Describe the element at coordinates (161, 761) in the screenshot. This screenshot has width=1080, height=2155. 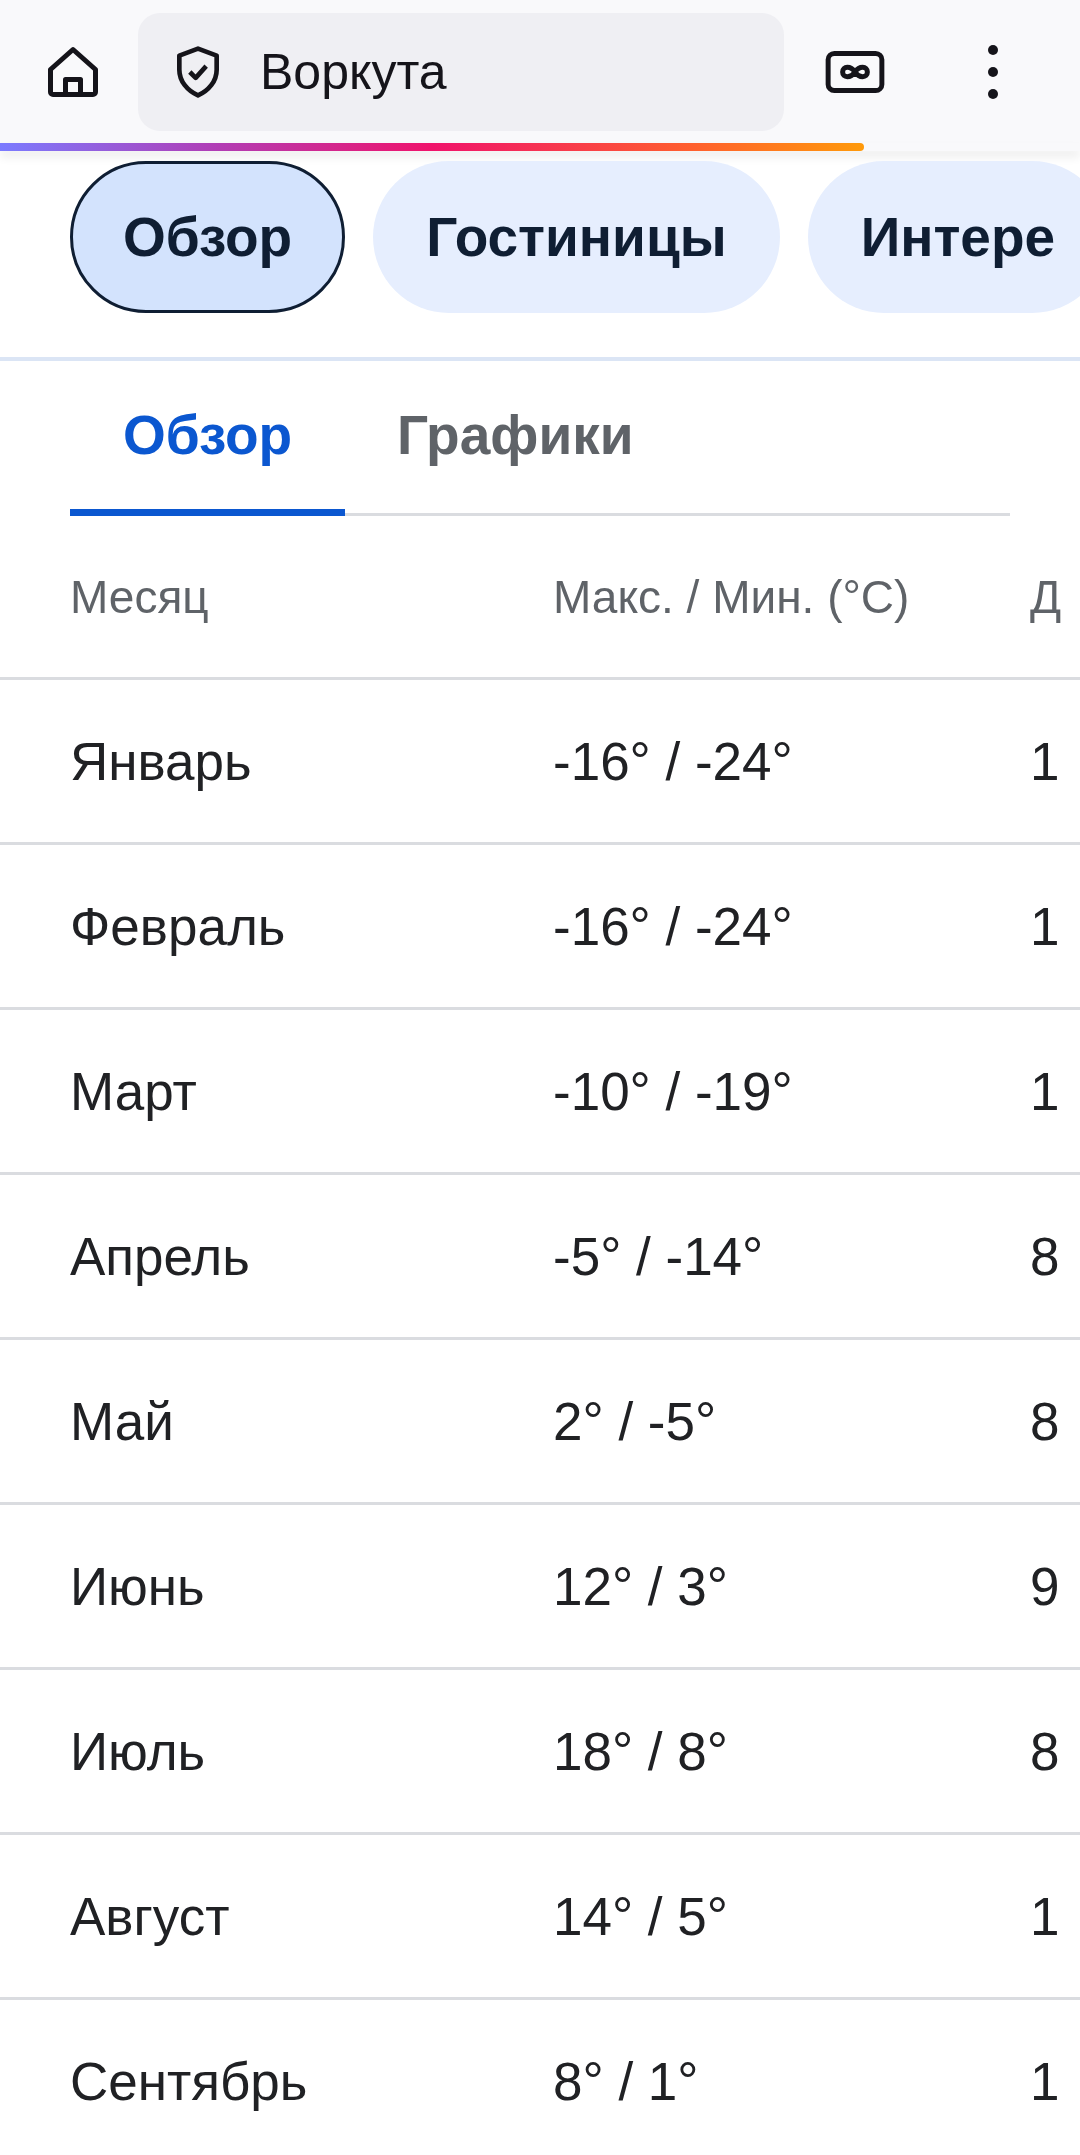
I see `table-cell-text: Январь` at that location.